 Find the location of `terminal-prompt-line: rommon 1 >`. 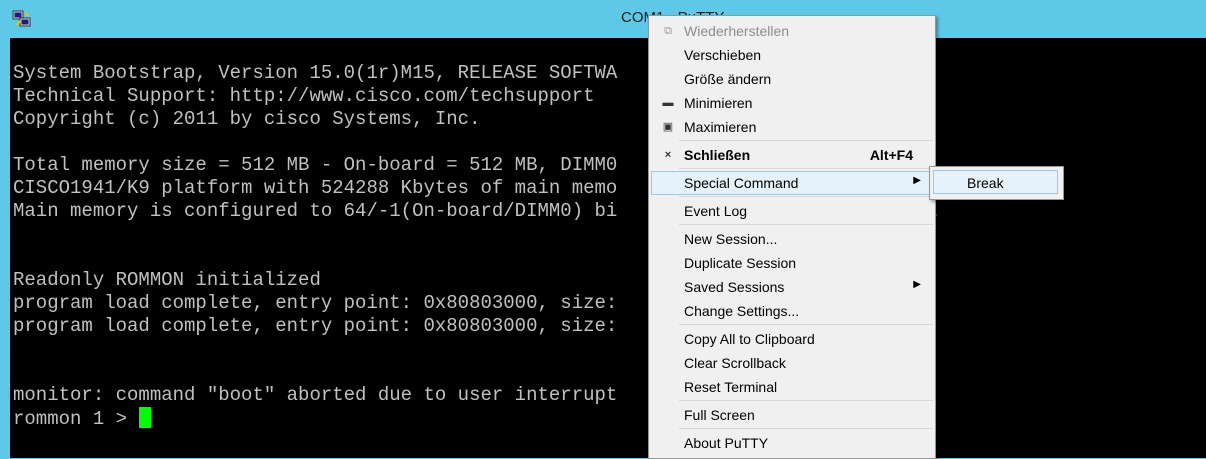

terminal-prompt-line: rommon 1 > is located at coordinates (82, 418).